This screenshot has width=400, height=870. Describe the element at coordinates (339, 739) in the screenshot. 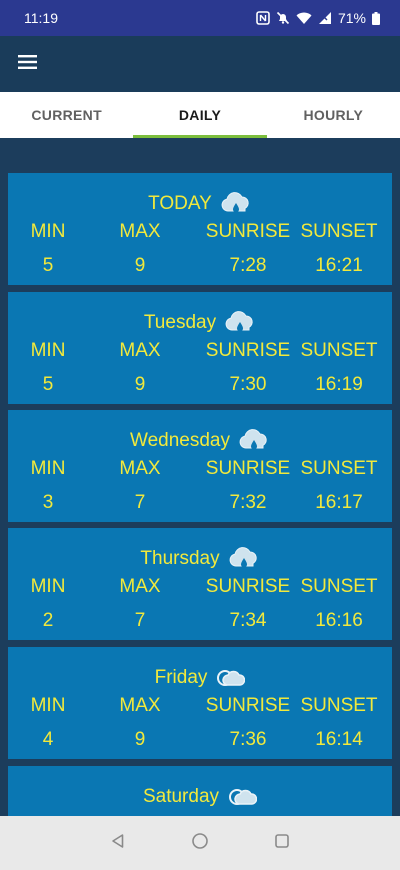

I see `sunset-value: 16:14` at that location.